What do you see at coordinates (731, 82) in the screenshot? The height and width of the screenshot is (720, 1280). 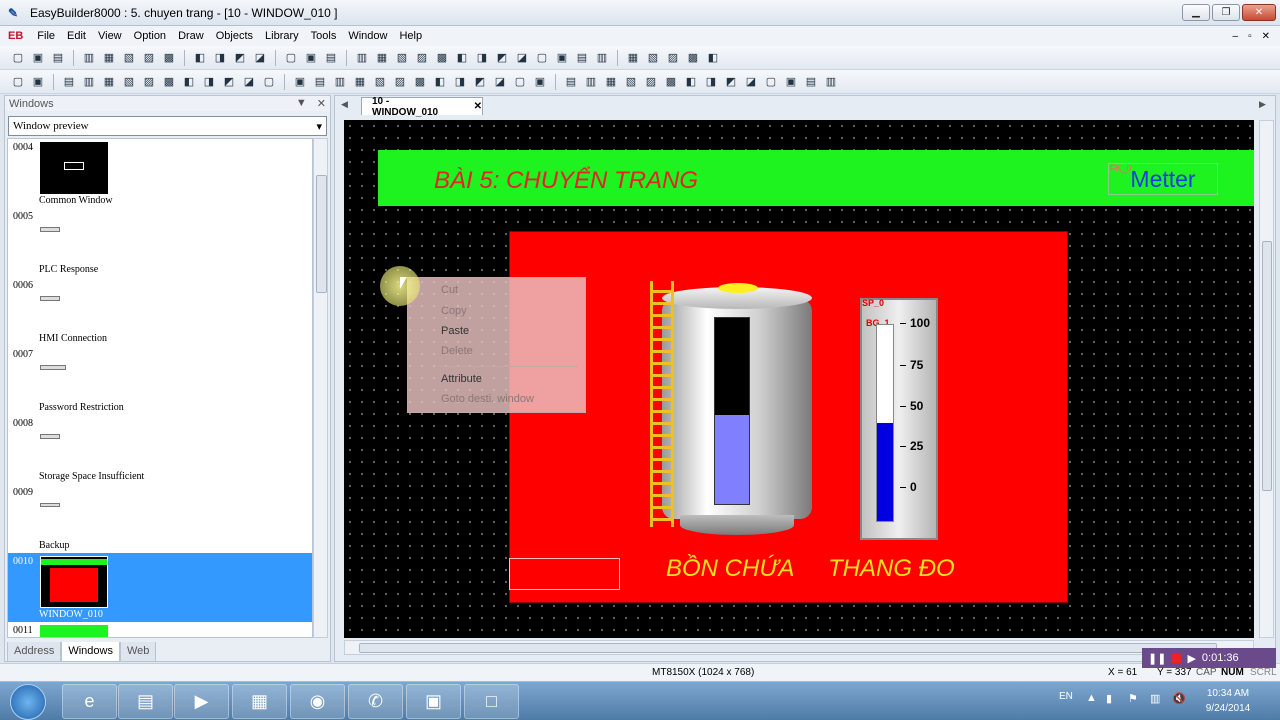 I see `animation-icon: ◩` at bounding box center [731, 82].